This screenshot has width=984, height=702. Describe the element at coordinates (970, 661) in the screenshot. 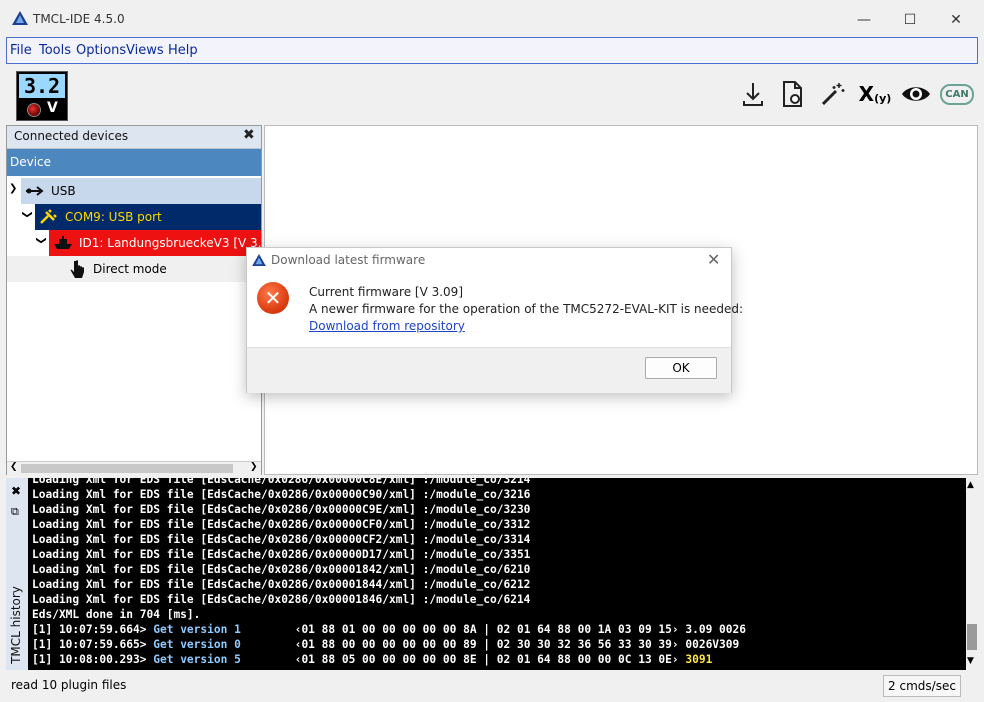

I see `scroll-down-icon: ▼` at that location.